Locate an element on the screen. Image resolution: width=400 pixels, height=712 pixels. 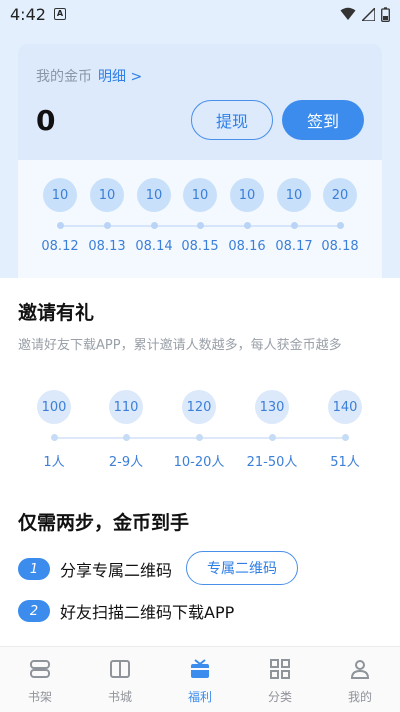
day-coin-bubble: 20 is located at coordinates (340, 195).